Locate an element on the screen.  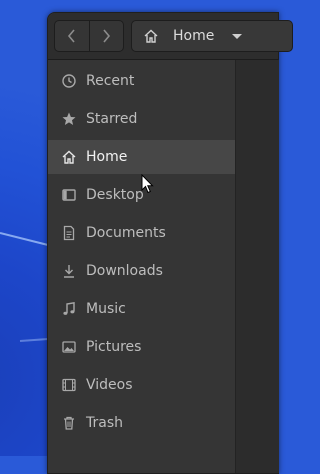
chevron-left-icon is located at coordinates (71, 36).